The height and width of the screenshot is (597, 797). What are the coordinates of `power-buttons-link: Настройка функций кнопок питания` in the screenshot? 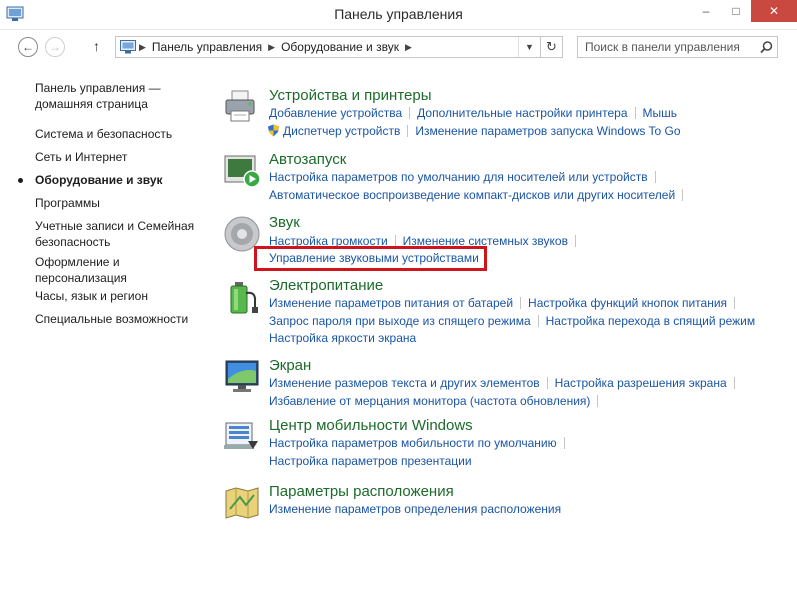 It's located at (627, 303).